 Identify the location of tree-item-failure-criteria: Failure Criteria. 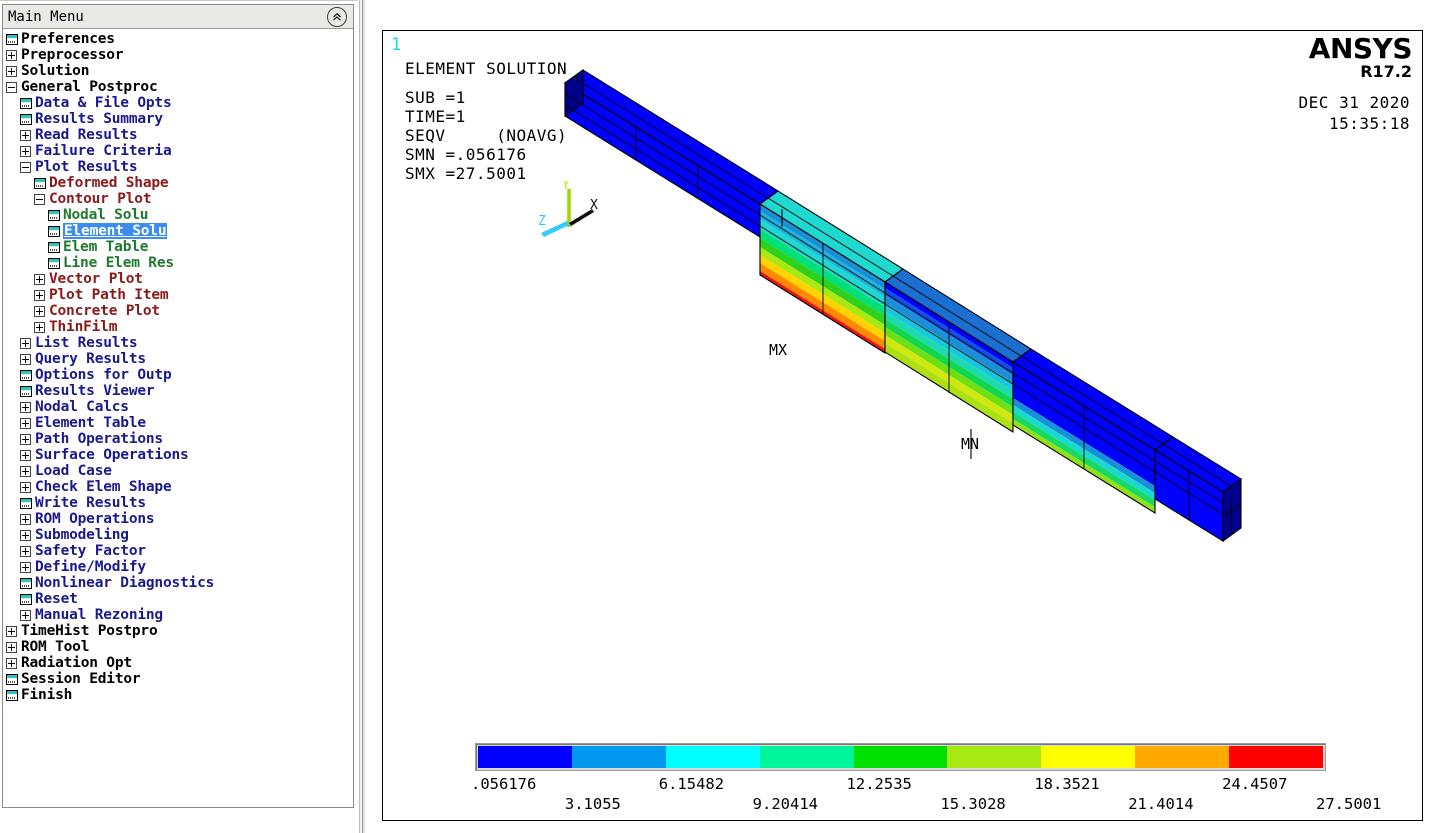
(178, 151).